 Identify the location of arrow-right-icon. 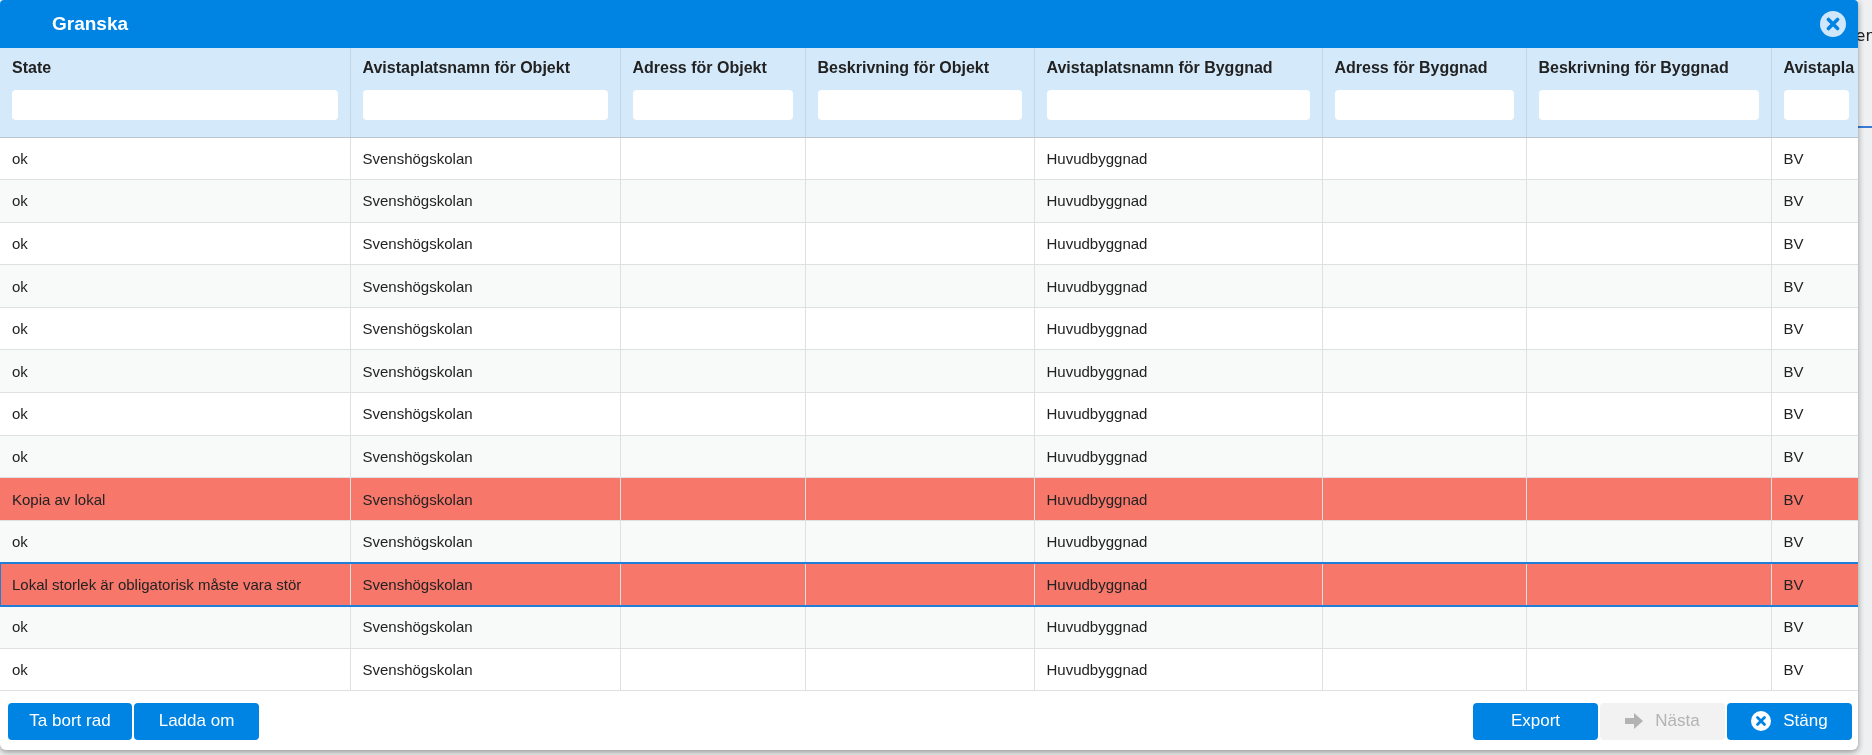
(1634, 721).